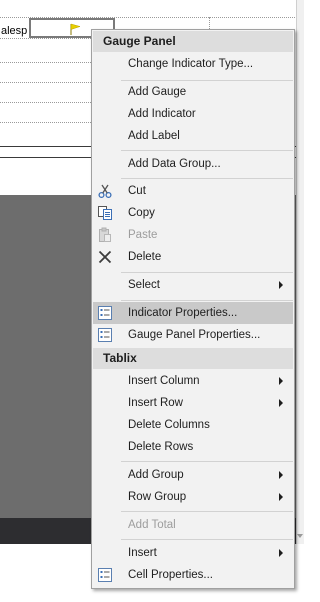  I want to click on menu-item-label: Delete Columns, so click(169, 425).